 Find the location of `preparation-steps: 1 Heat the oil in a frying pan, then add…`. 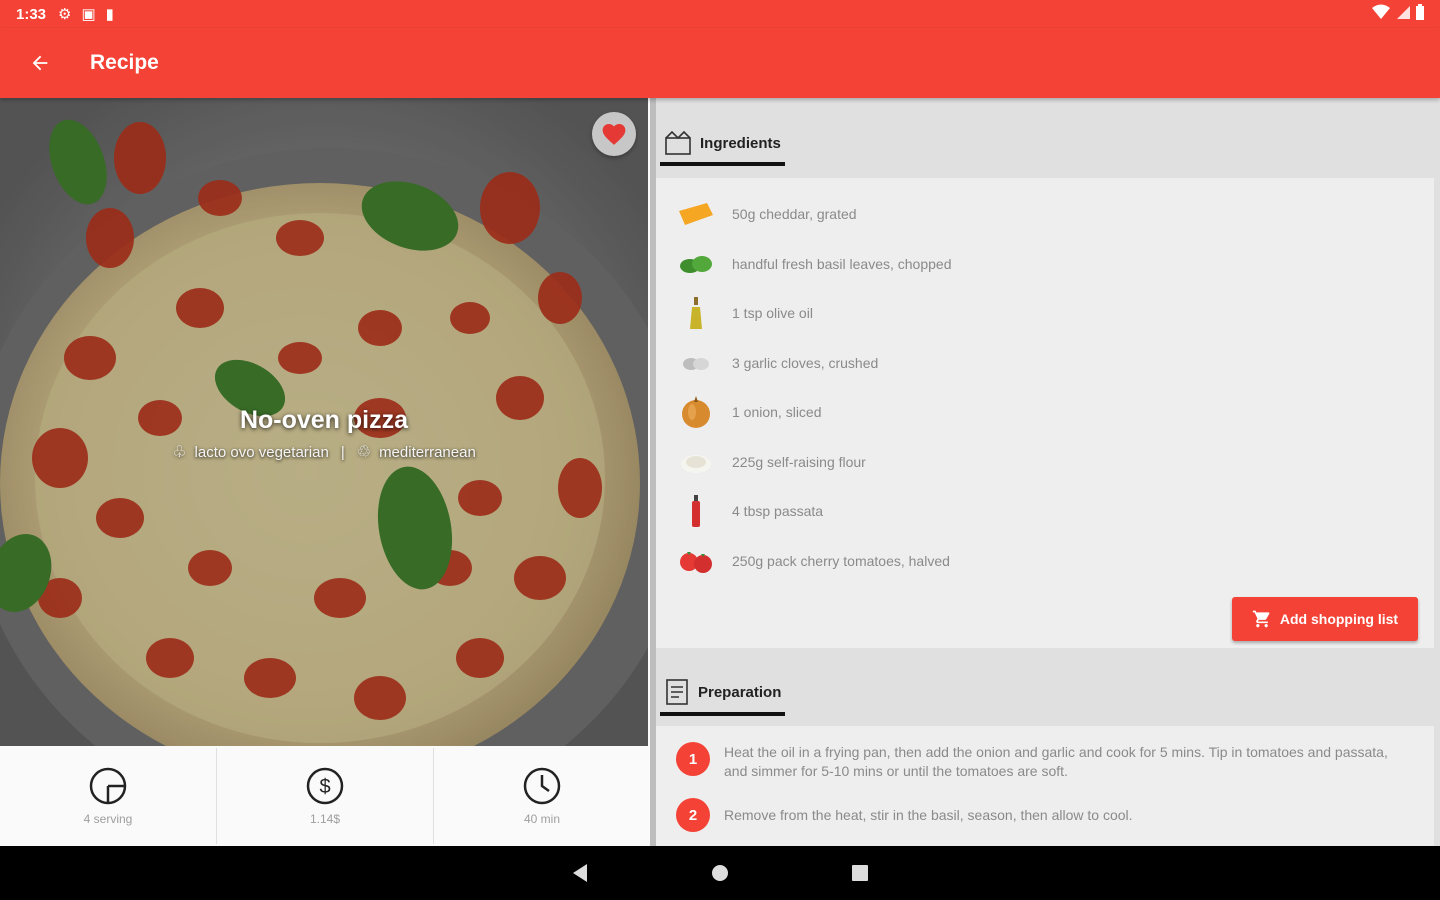

preparation-steps: 1 Heat the oil in a frying pan, then add… is located at coordinates (1045, 786).